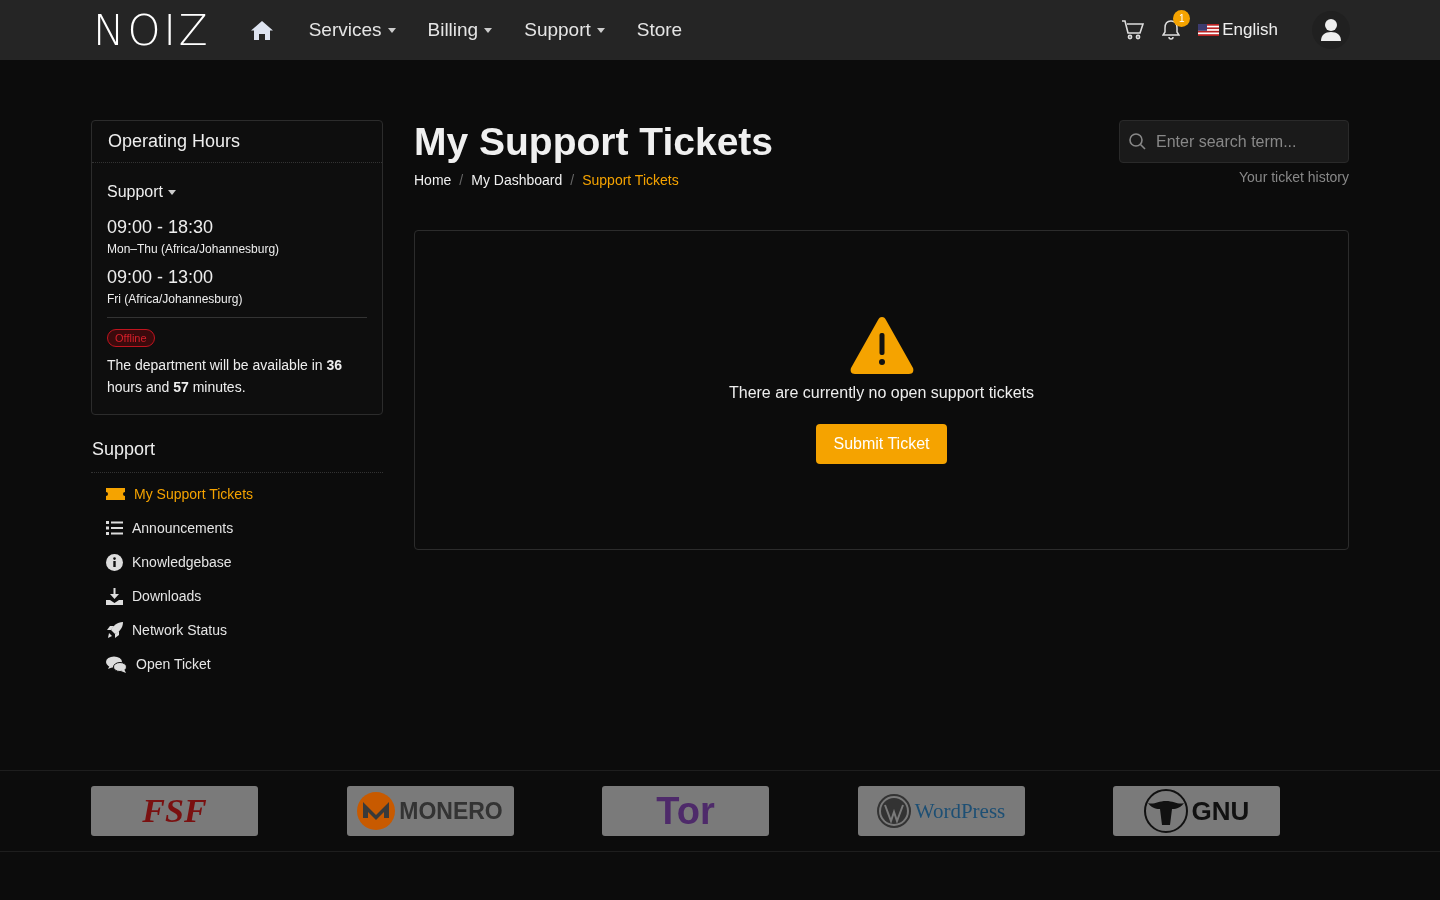 This screenshot has width=1440, height=900. Describe the element at coordinates (237, 562) in the screenshot. I see `menu-item: Knowledgebase` at that location.